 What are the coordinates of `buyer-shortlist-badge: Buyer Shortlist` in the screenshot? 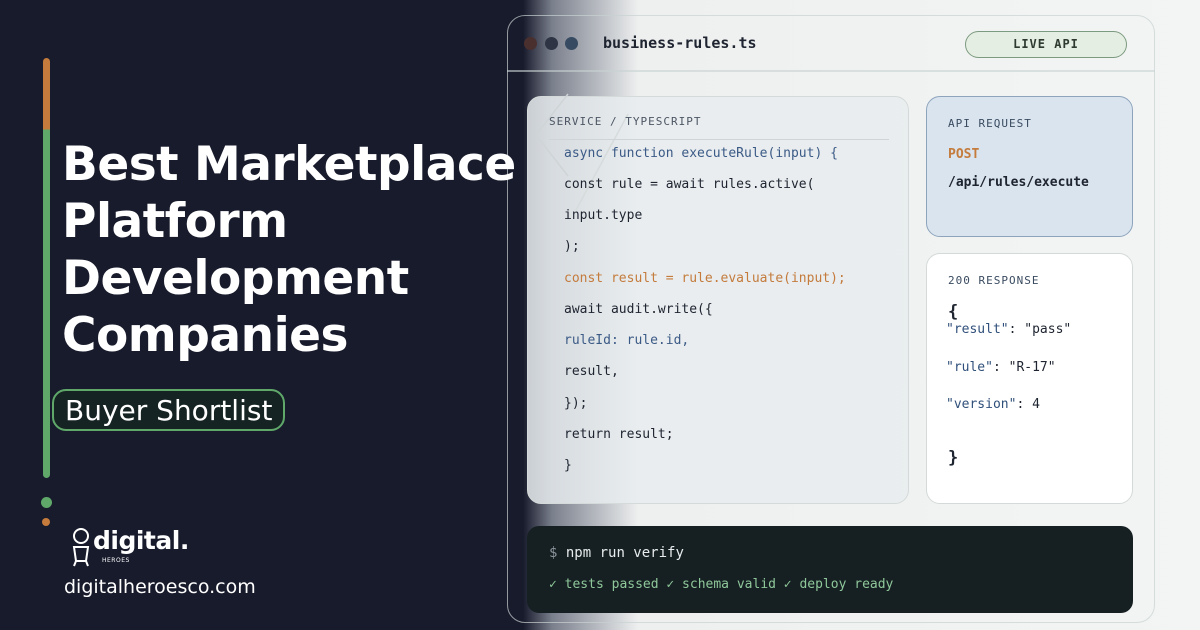 It's located at (169, 410).